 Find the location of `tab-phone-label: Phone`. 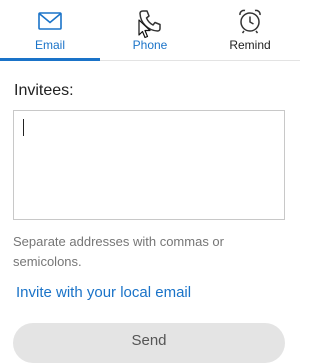

tab-phone-label: Phone is located at coordinates (150, 45).